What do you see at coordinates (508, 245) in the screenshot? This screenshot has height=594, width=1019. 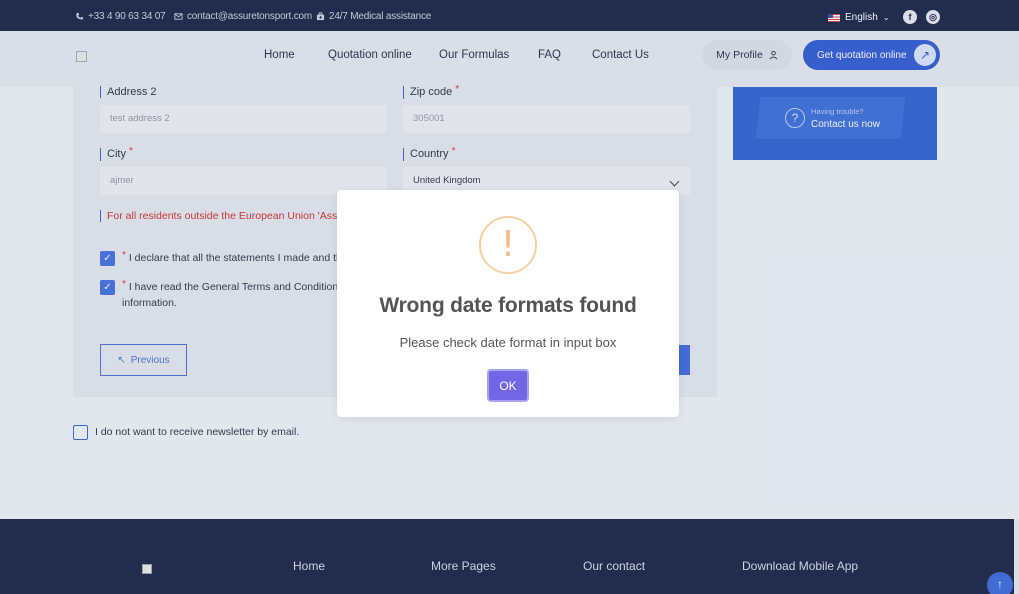 I see `warning-icon: !` at bounding box center [508, 245].